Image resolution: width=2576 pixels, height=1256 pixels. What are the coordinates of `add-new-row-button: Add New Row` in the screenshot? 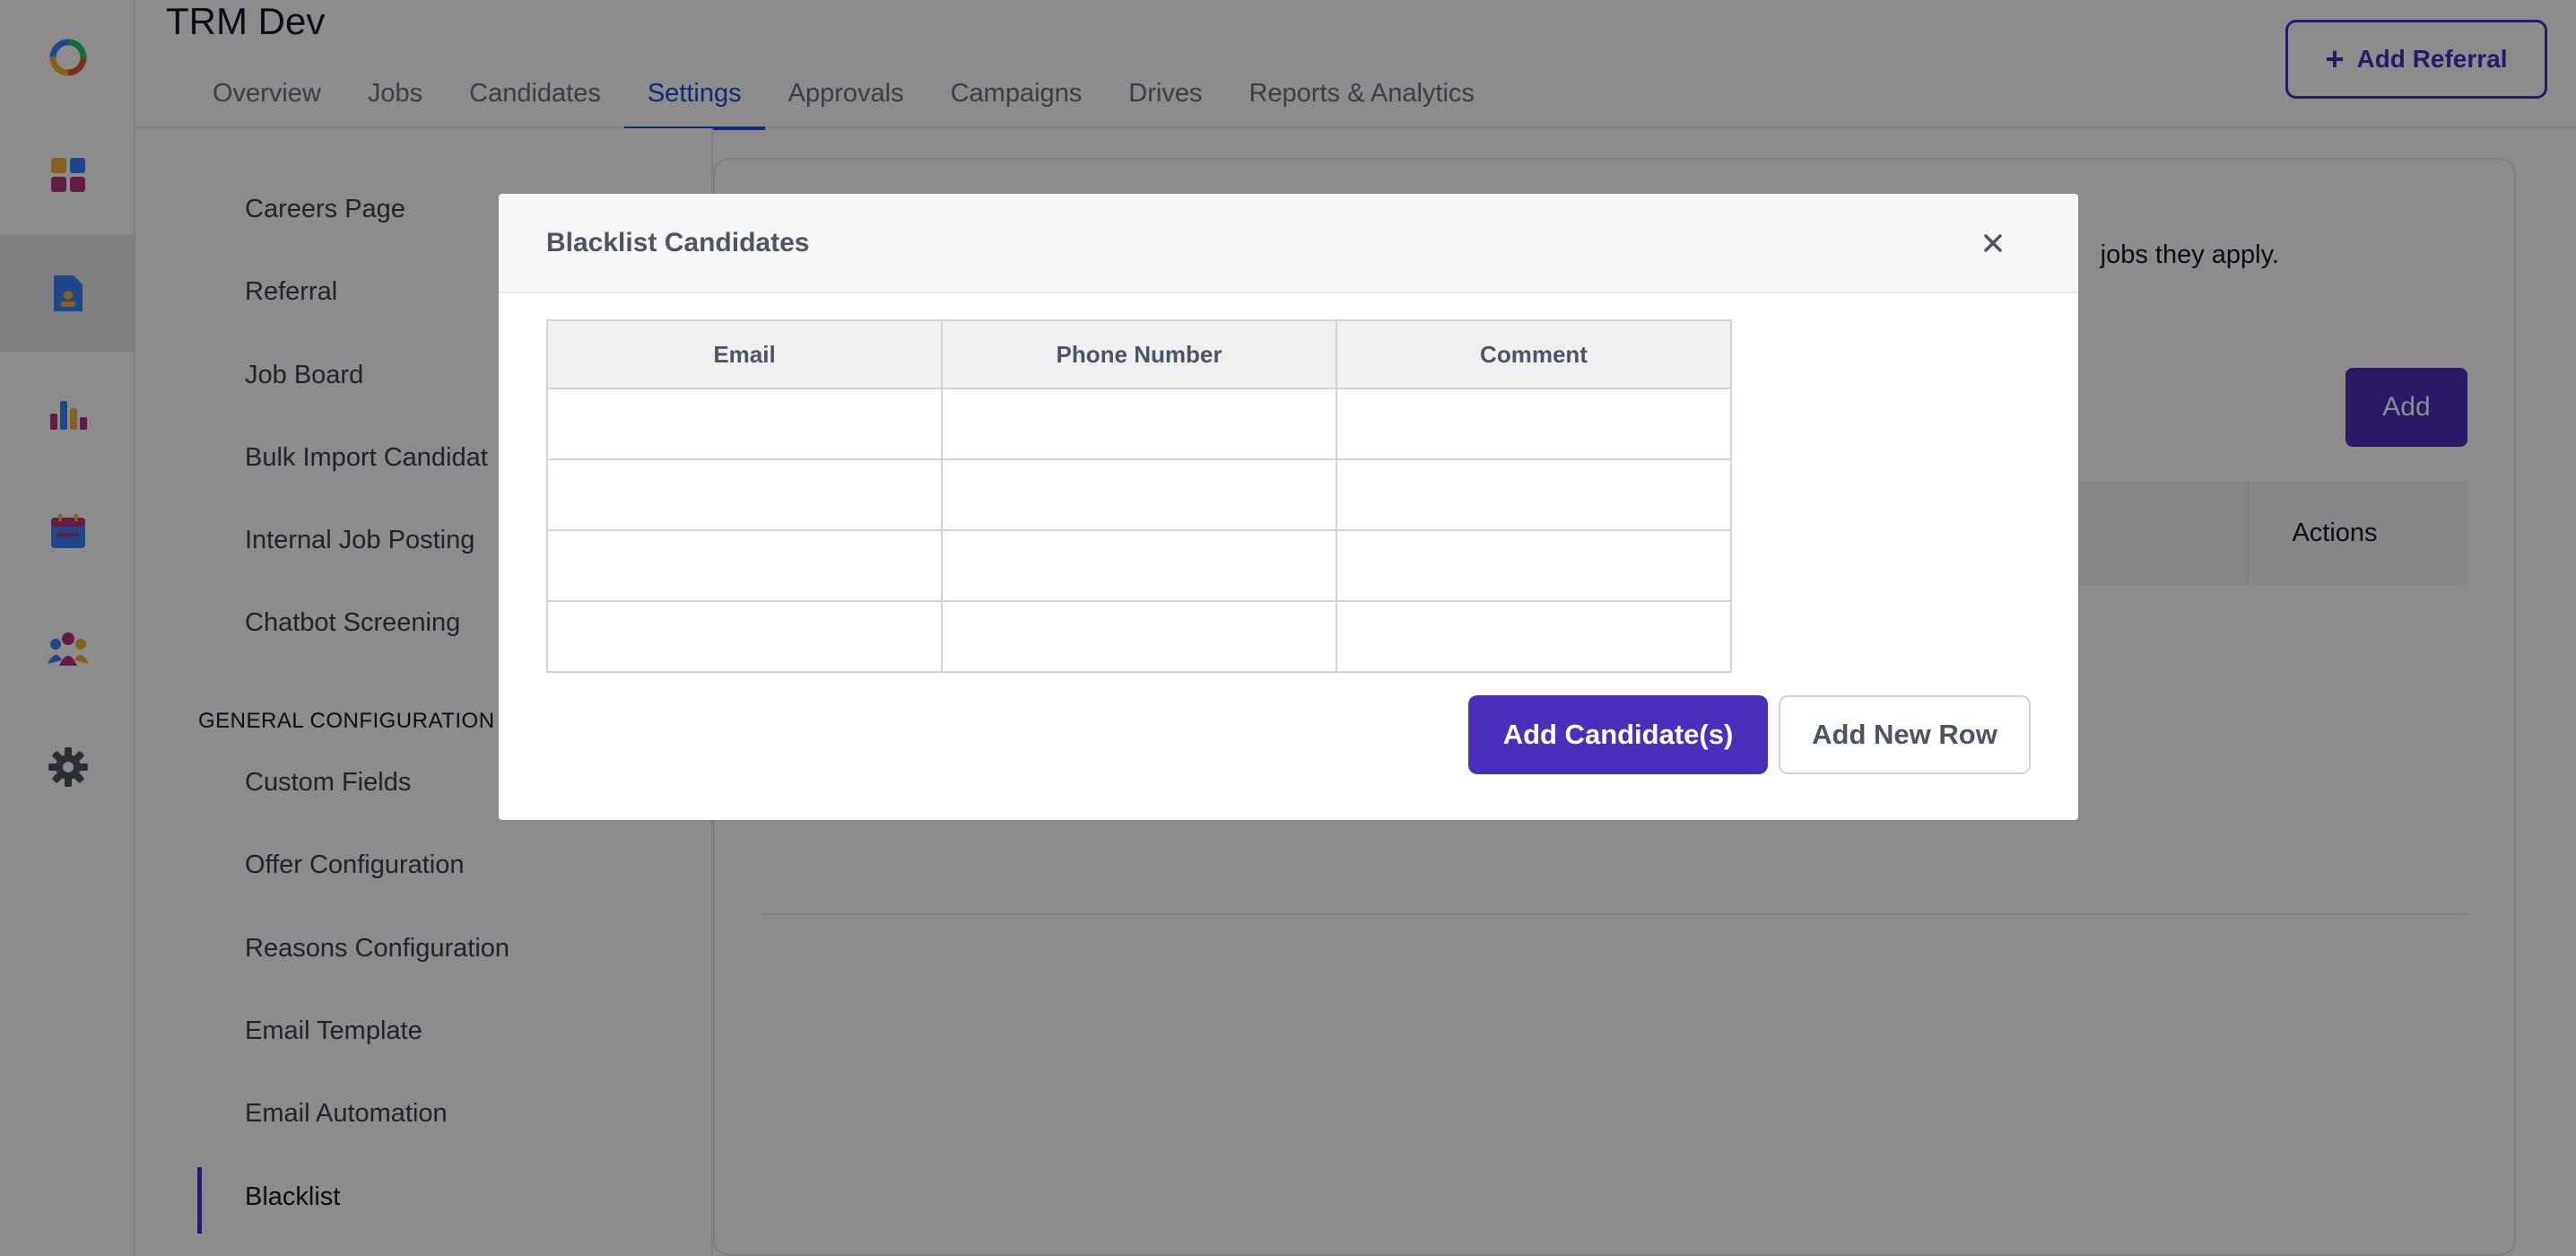 It's located at (1905, 734).